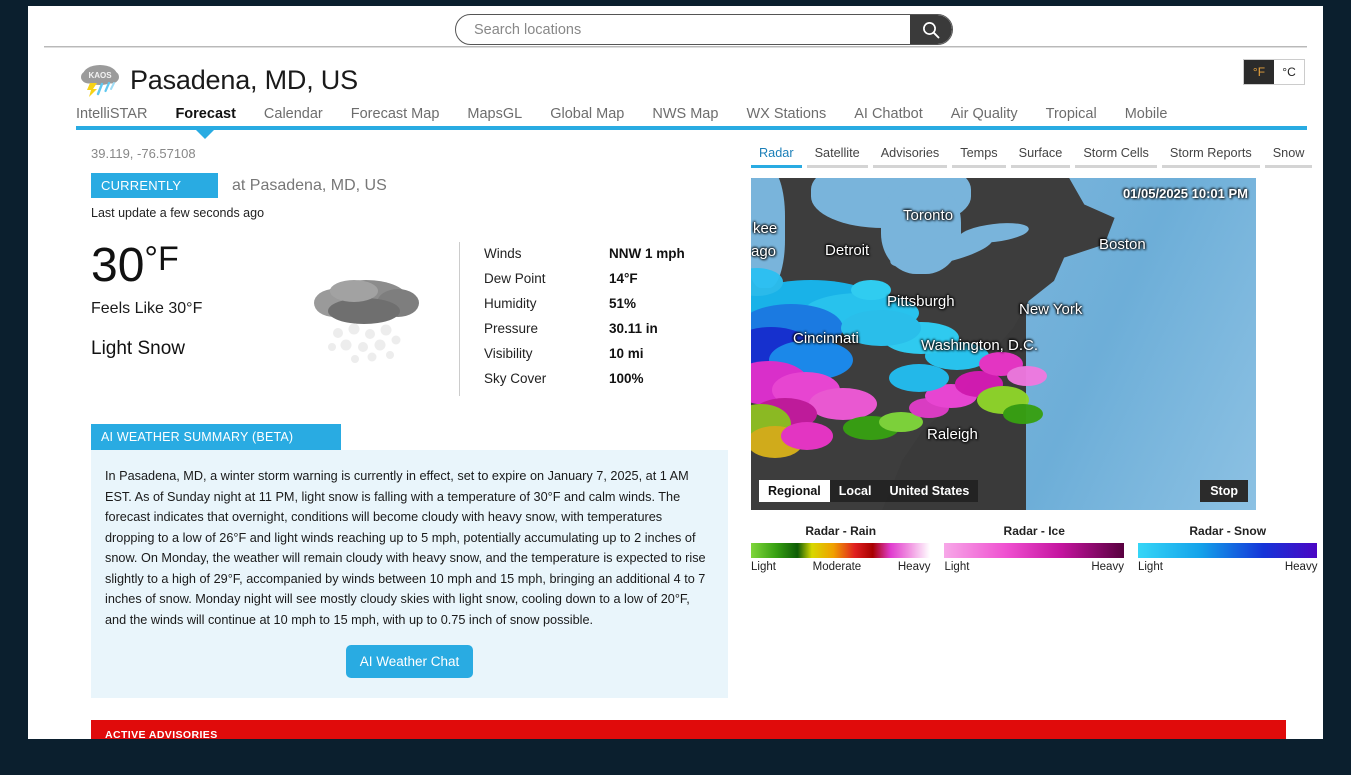 The height and width of the screenshot is (775, 1351). I want to click on observation-value: 30.11 in, so click(633, 328).